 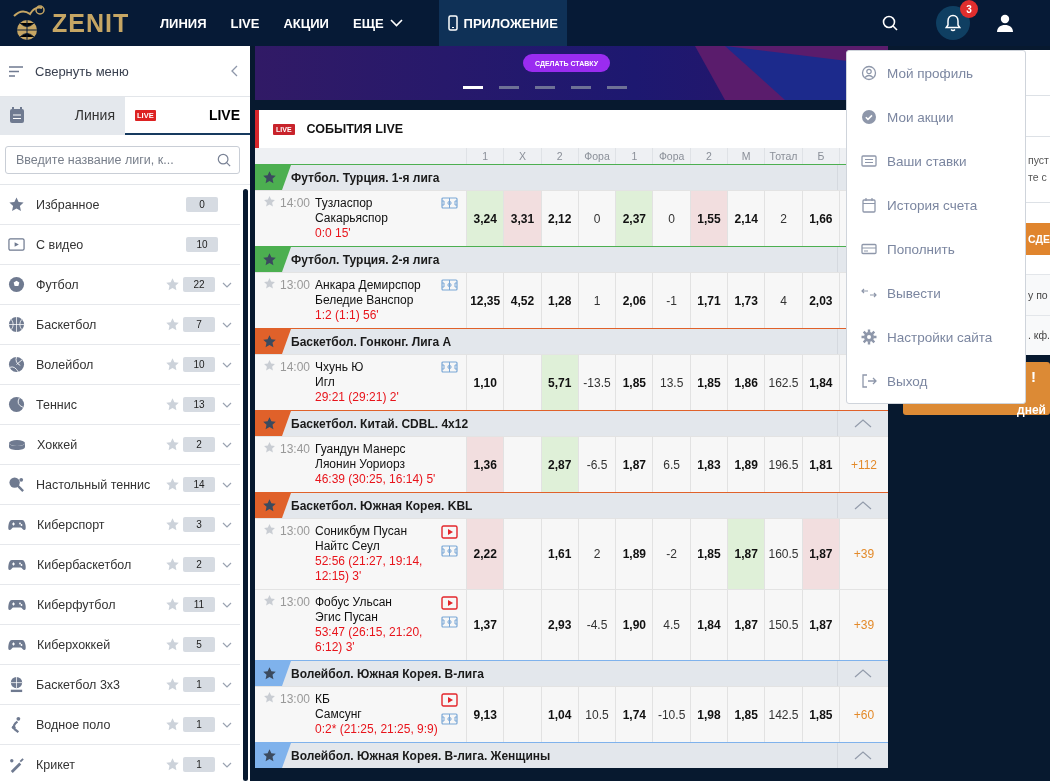 I want to click on sport-item: Настольный теннис 14, so click(x=120, y=485).